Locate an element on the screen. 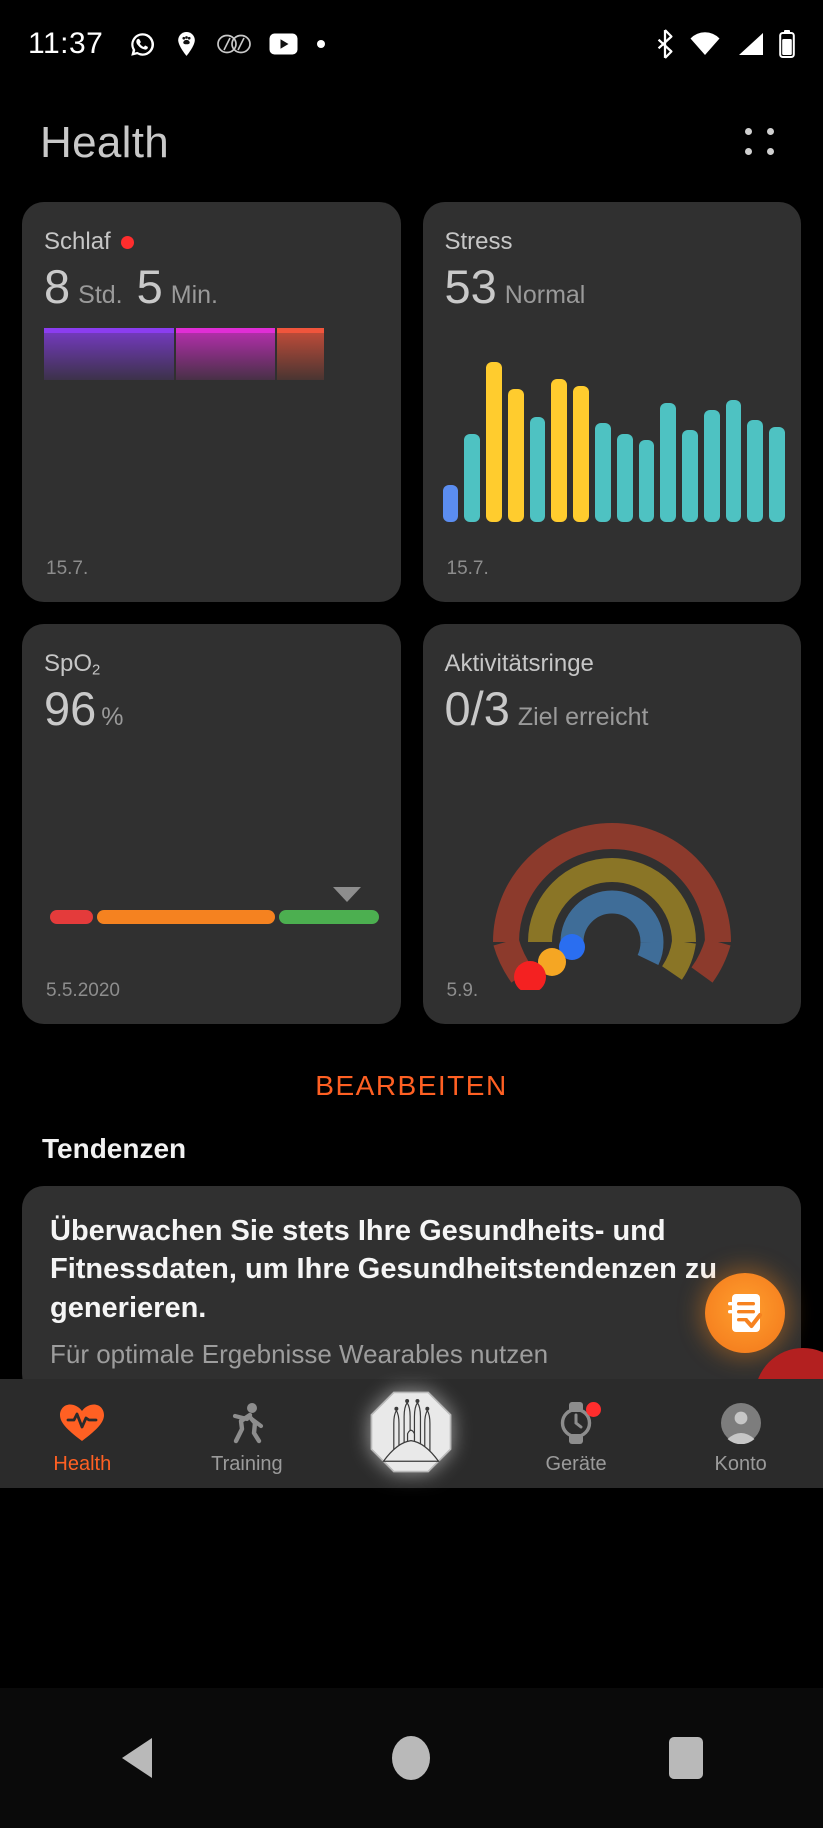  card-sleep-title-row: Schlaf is located at coordinates (211, 242).